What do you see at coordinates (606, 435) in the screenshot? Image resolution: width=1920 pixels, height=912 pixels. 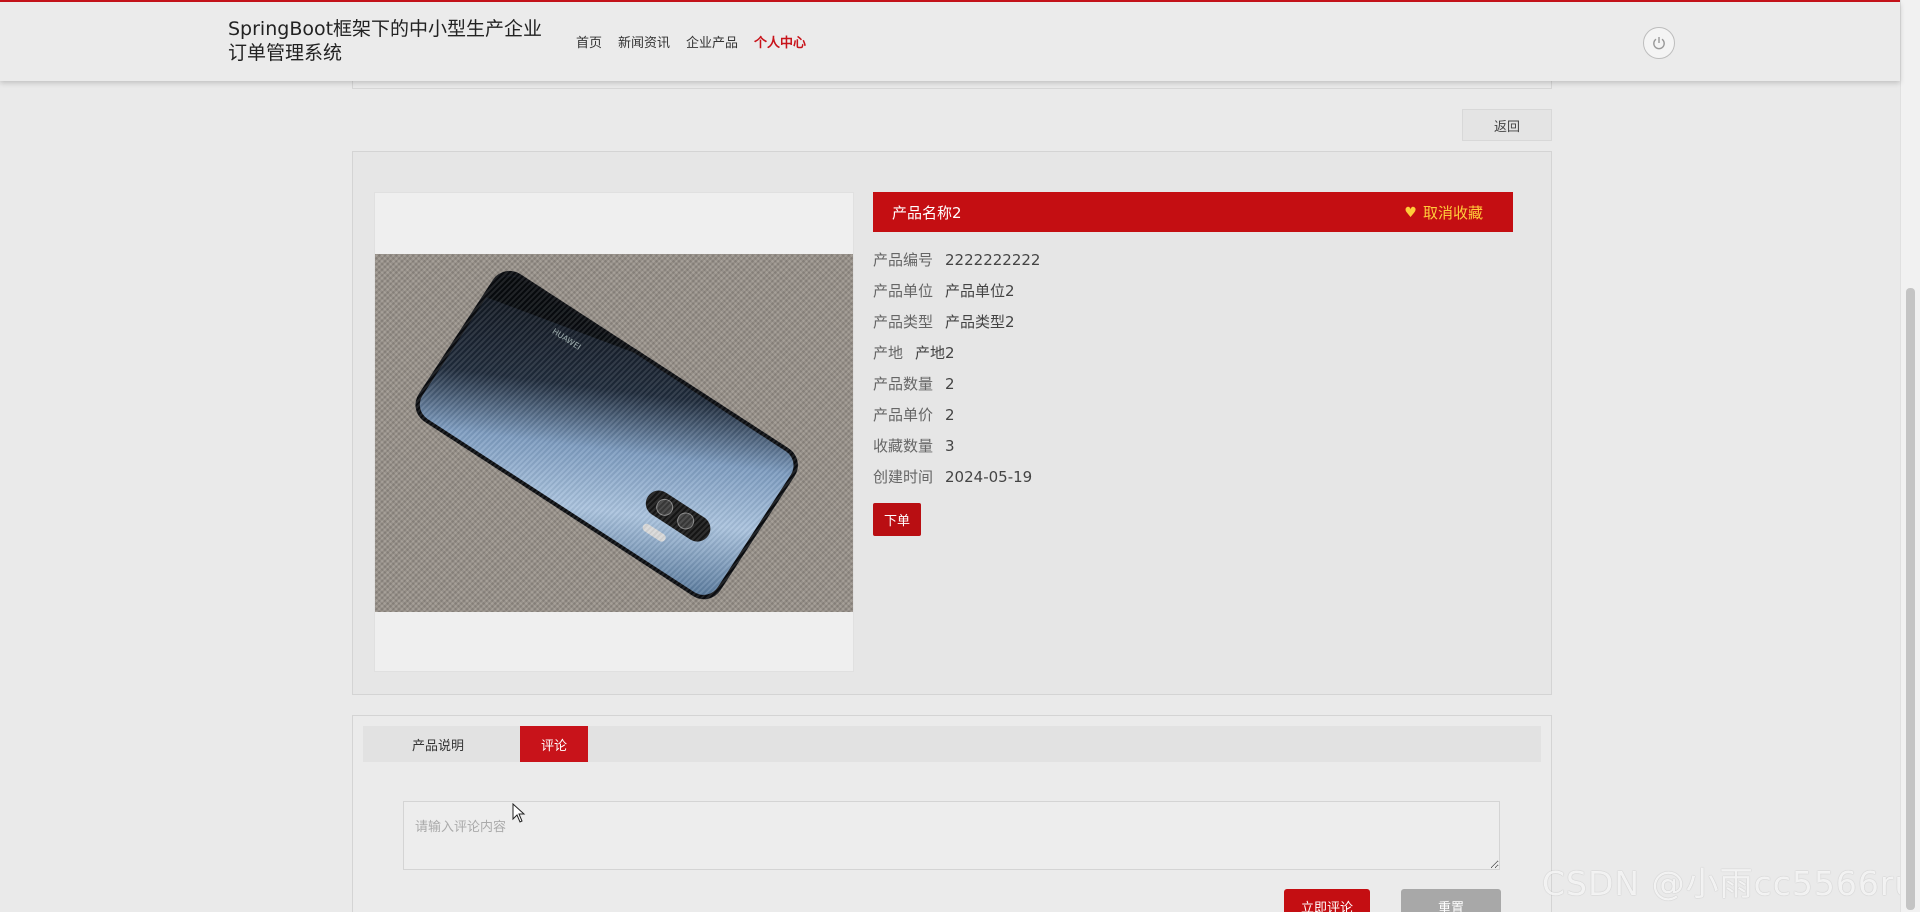 I see `phone-photo: HUAWEI` at bounding box center [606, 435].